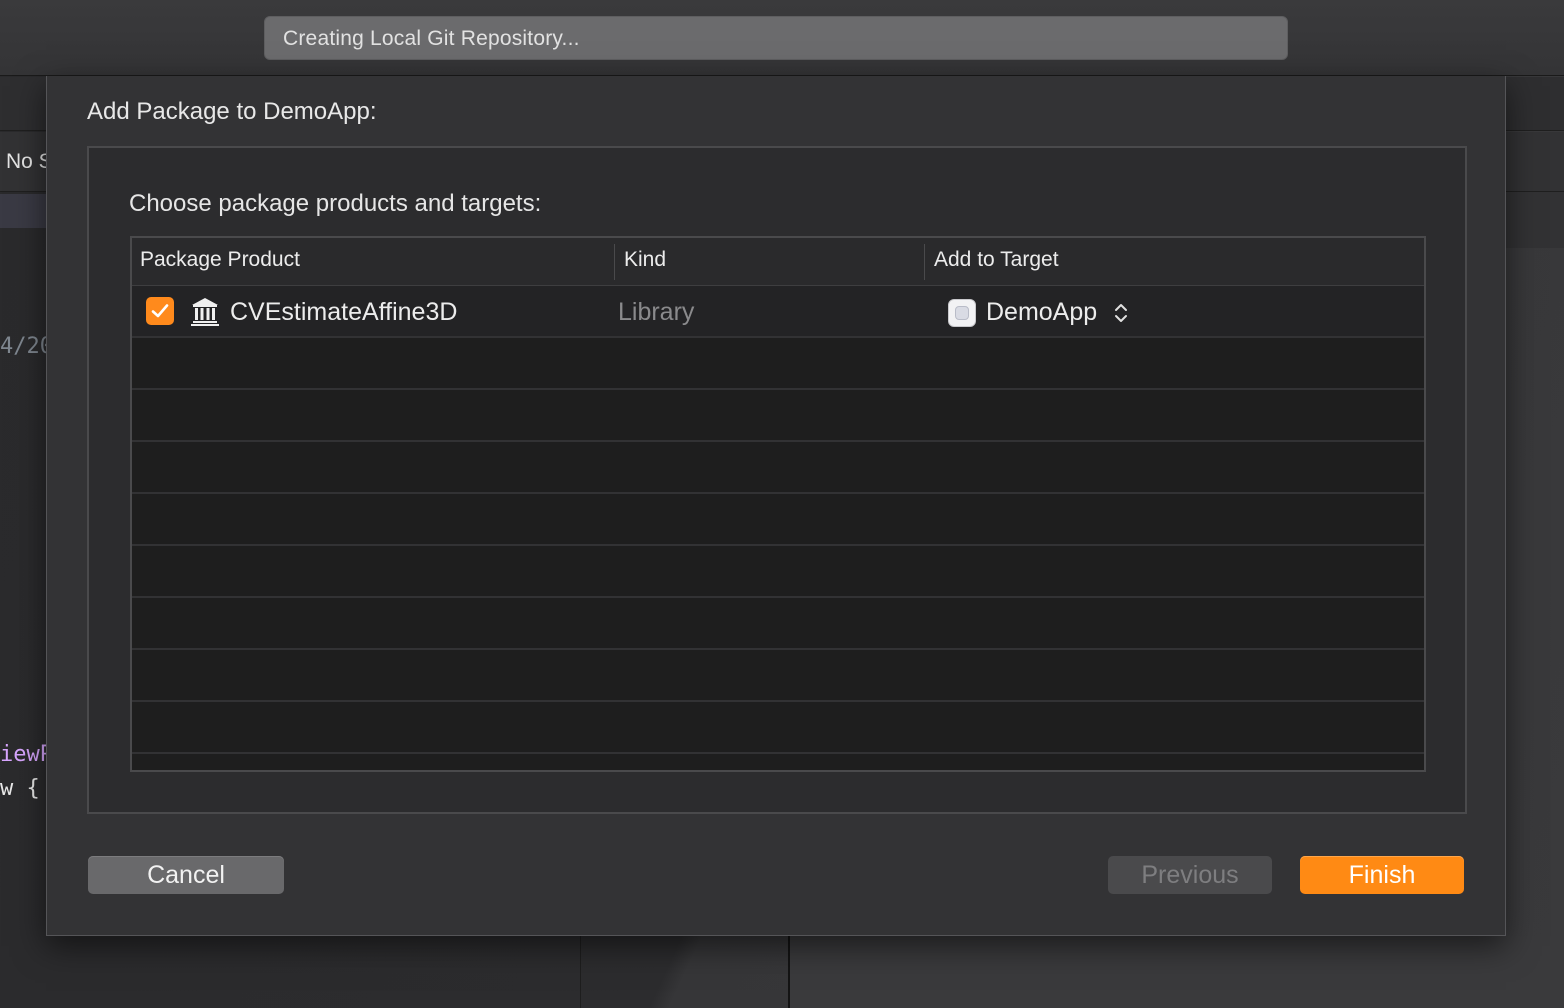  What do you see at coordinates (996, 260) in the screenshot?
I see `column-header-add-to-target: Add to Target` at bounding box center [996, 260].